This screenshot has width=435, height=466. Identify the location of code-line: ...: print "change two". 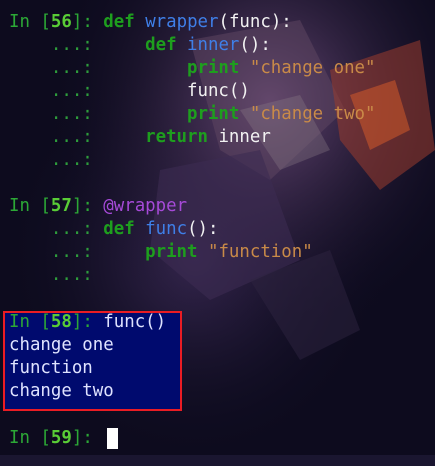
(192, 114).